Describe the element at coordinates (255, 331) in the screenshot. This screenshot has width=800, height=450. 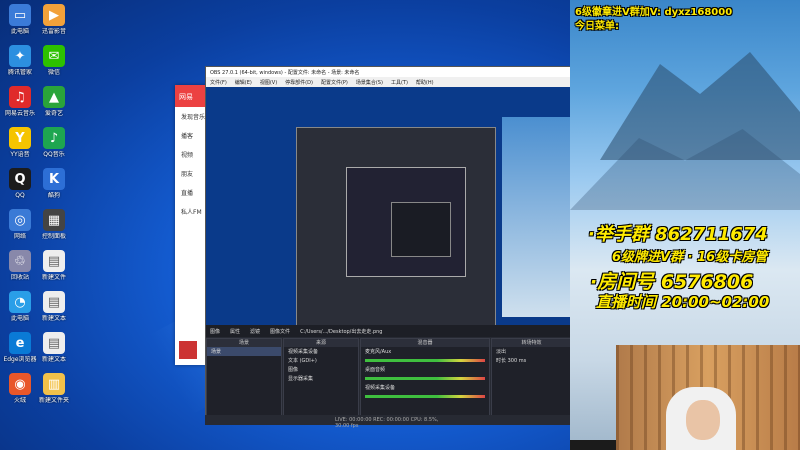
I see `toolbar-filters: 滤镜` at that location.